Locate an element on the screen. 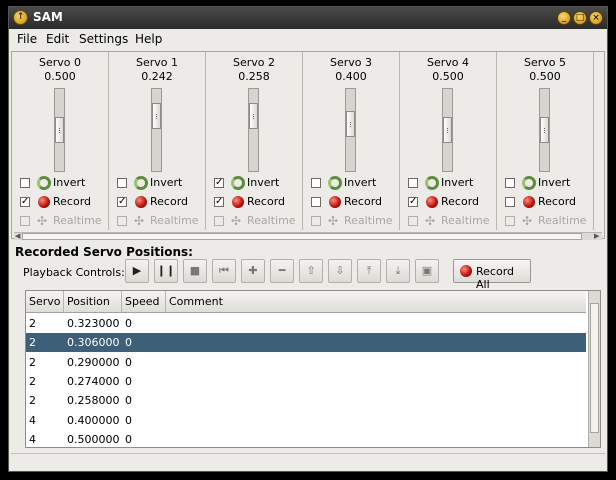 The image size is (616, 480). menu-file: File is located at coordinates (27, 39).